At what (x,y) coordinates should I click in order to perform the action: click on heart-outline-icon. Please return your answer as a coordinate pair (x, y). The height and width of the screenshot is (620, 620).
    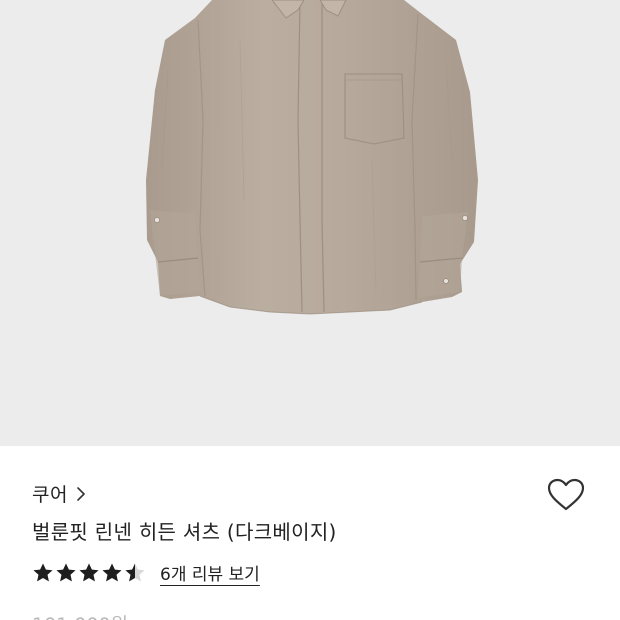
    Looking at the image, I should click on (566, 494).